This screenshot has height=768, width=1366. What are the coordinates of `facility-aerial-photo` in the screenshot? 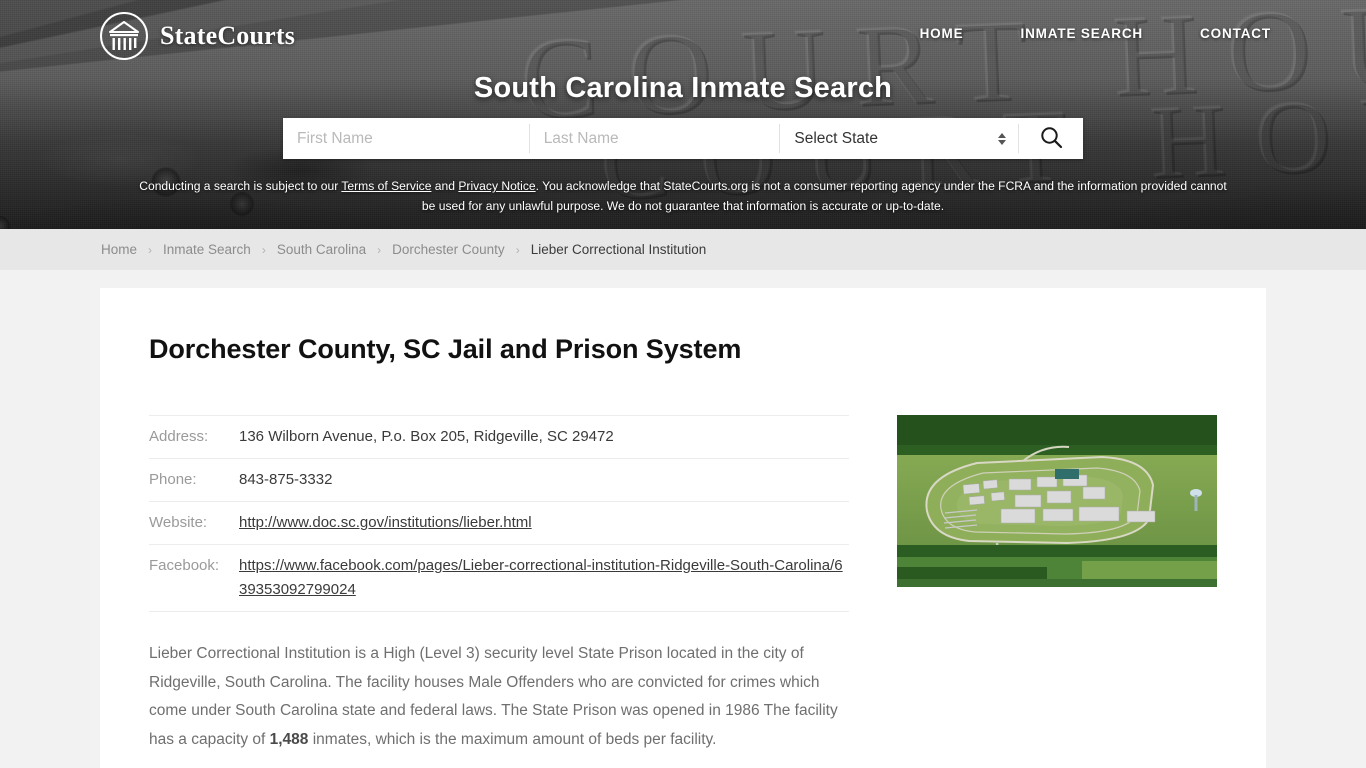 It's located at (1057, 501).